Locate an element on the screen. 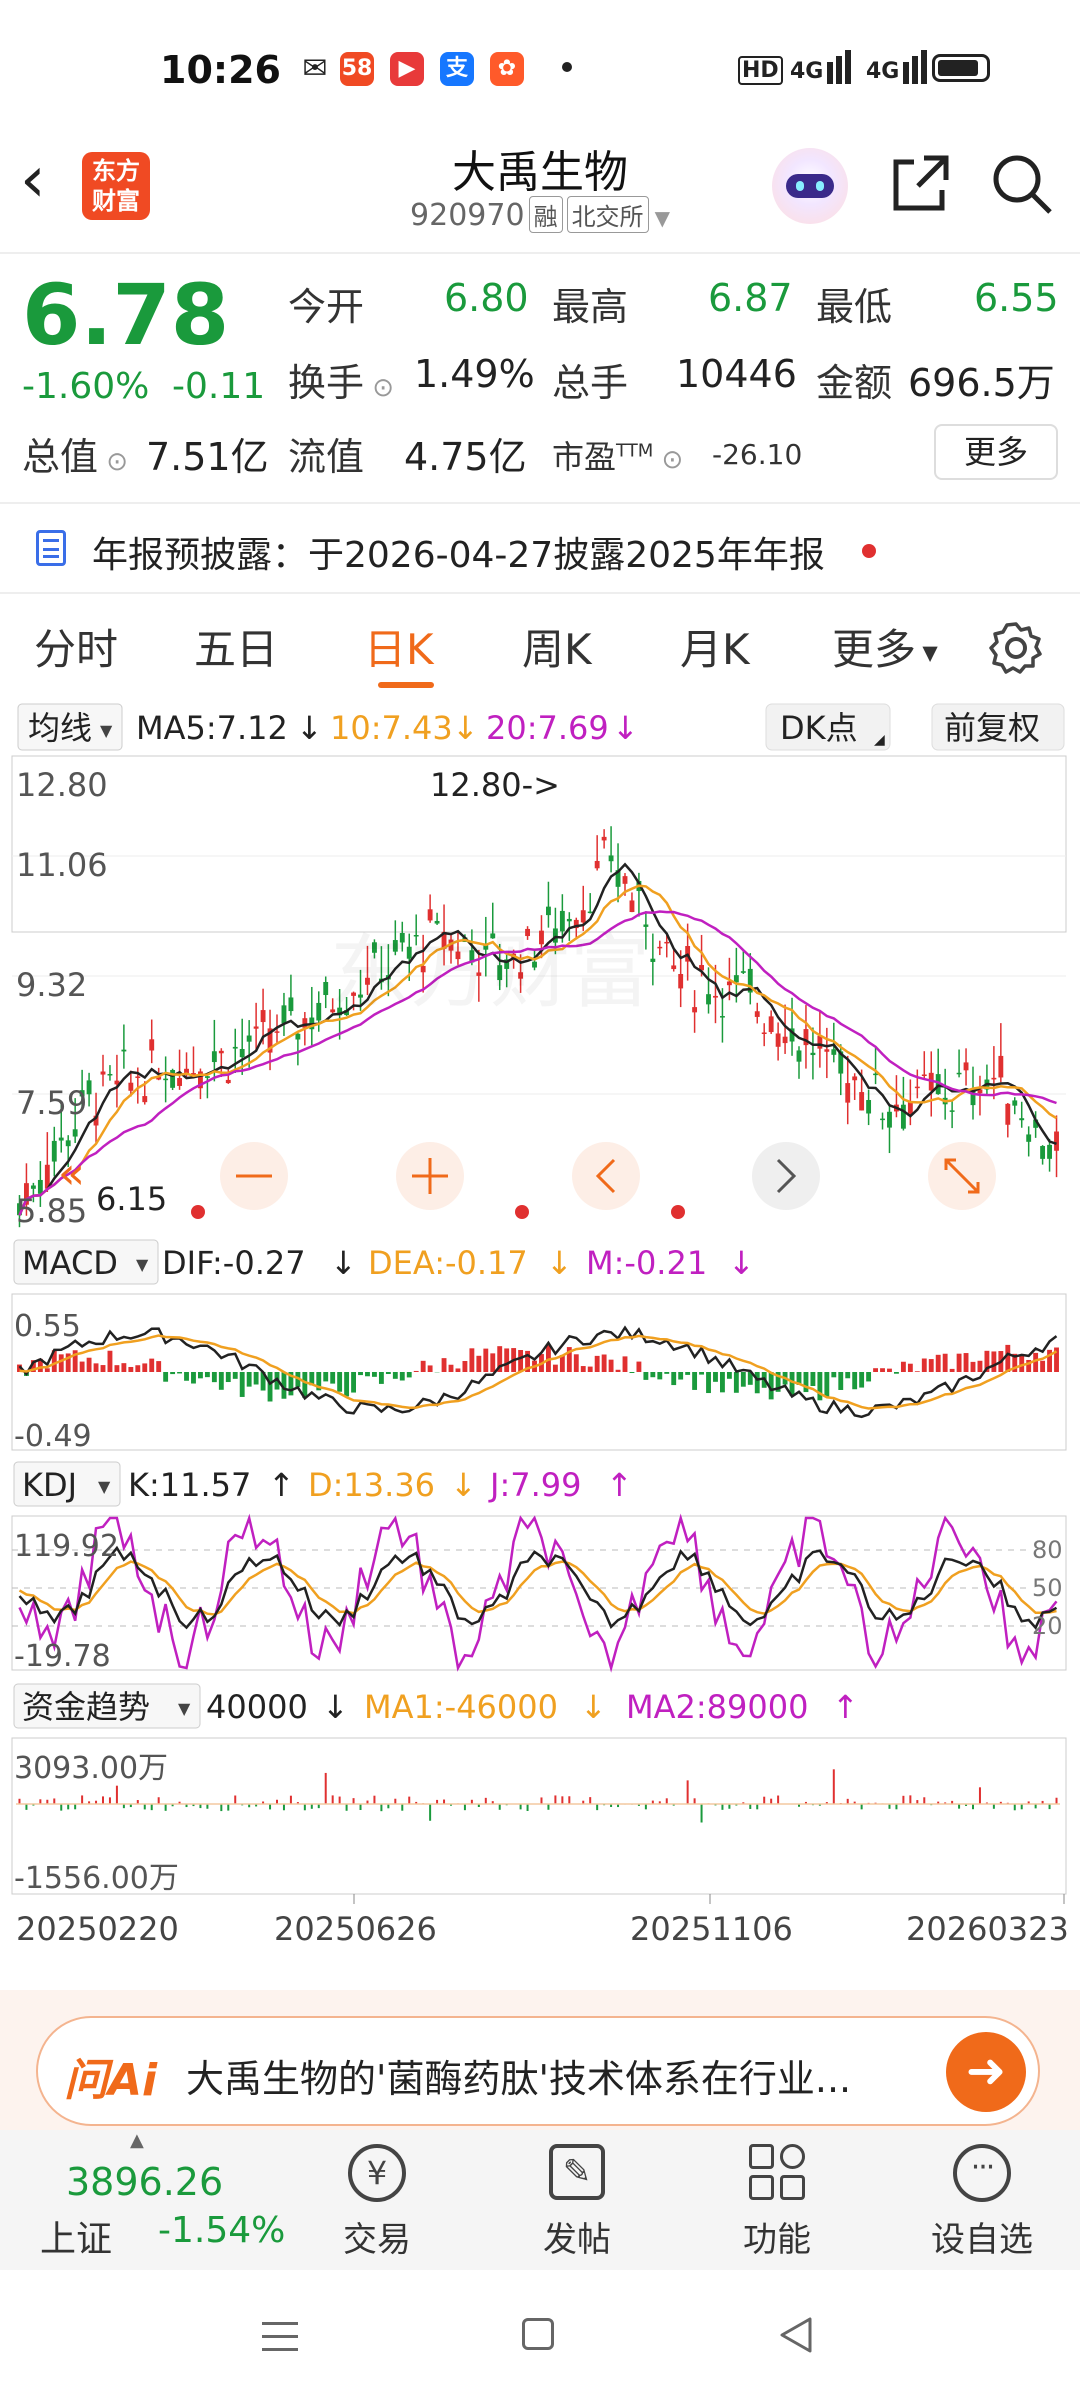 This screenshot has width=1080, height=2400. ai-logo: 问Ai is located at coordinates (111, 2080).